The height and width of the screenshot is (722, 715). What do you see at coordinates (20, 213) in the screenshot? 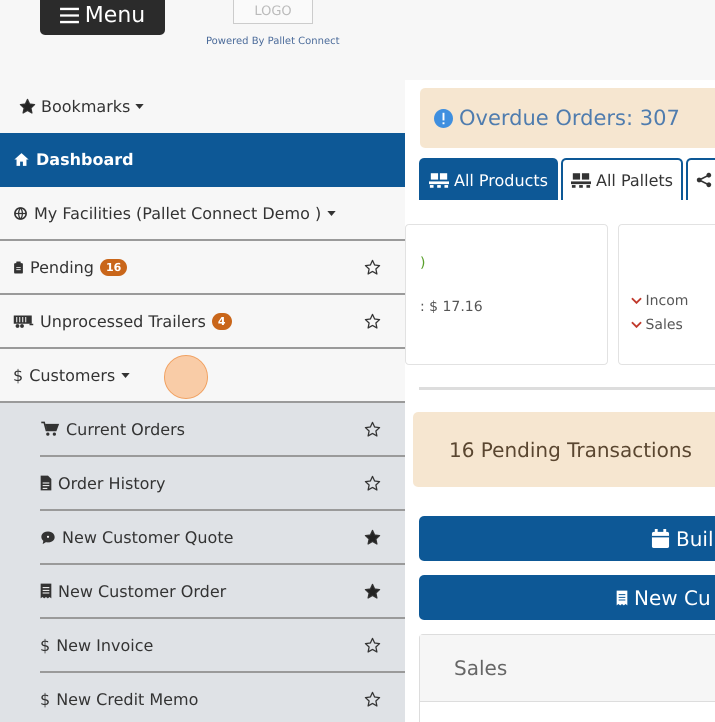
I see `globe-icon` at bounding box center [20, 213].